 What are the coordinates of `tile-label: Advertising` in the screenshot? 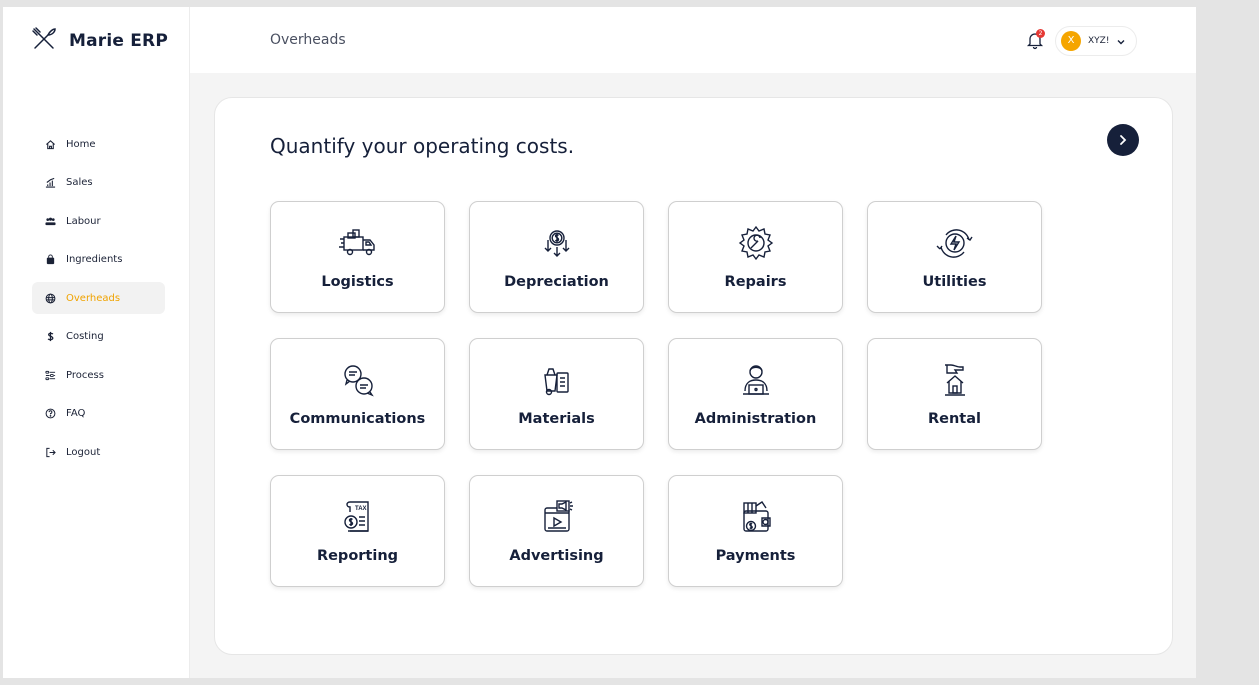 It's located at (556, 556).